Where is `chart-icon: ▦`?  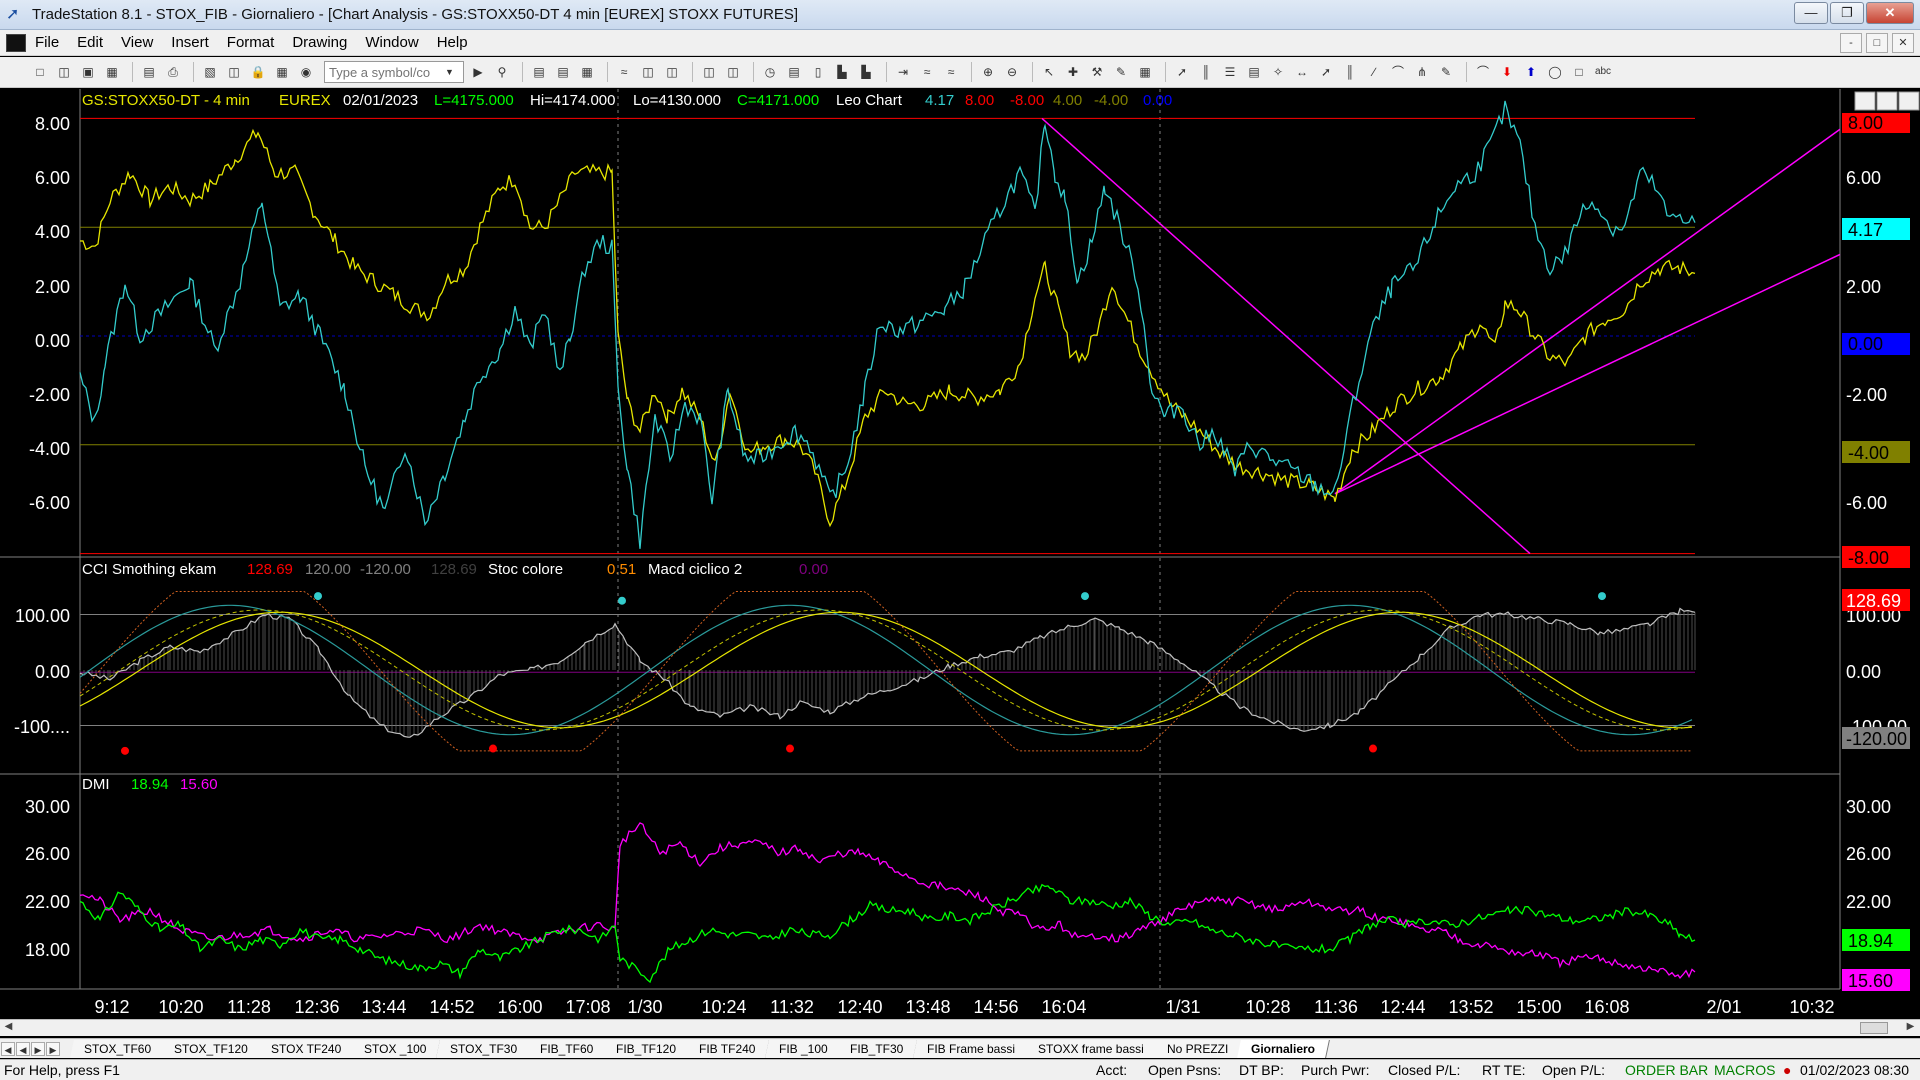
chart-icon: ▦ is located at coordinates (282, 72).